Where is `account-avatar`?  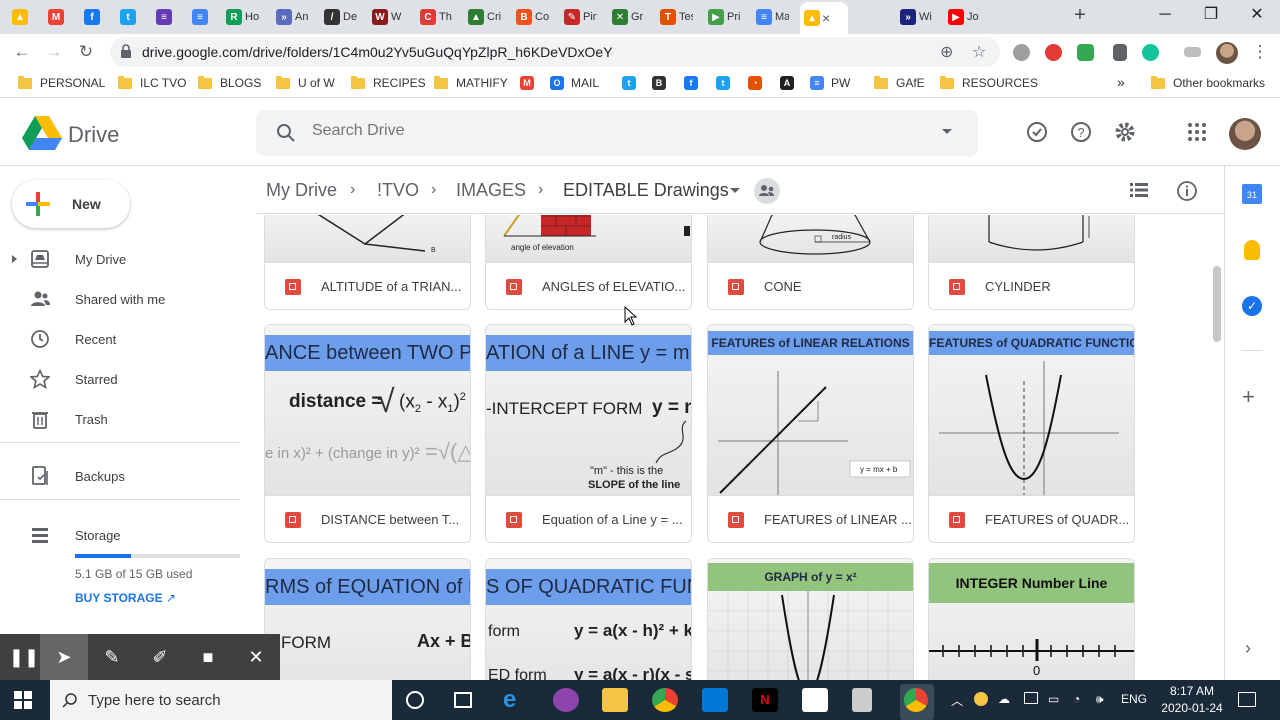
account-avatar is located at coordinates (1245, 134).